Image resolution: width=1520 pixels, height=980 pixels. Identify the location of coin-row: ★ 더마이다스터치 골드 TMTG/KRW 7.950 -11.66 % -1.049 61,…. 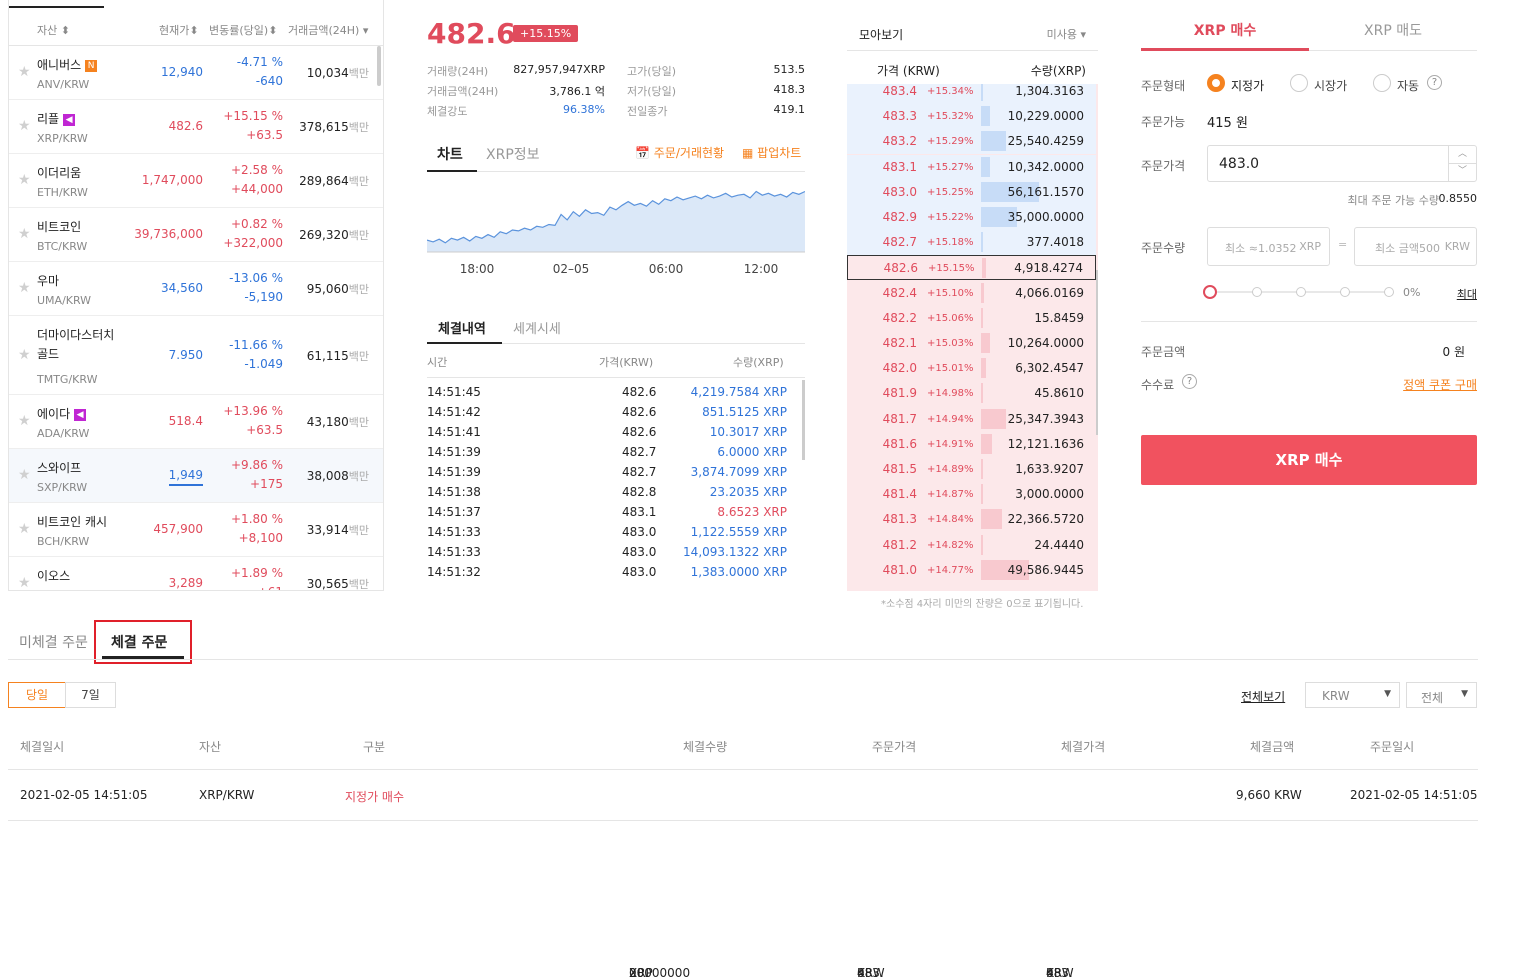
(196, 355).